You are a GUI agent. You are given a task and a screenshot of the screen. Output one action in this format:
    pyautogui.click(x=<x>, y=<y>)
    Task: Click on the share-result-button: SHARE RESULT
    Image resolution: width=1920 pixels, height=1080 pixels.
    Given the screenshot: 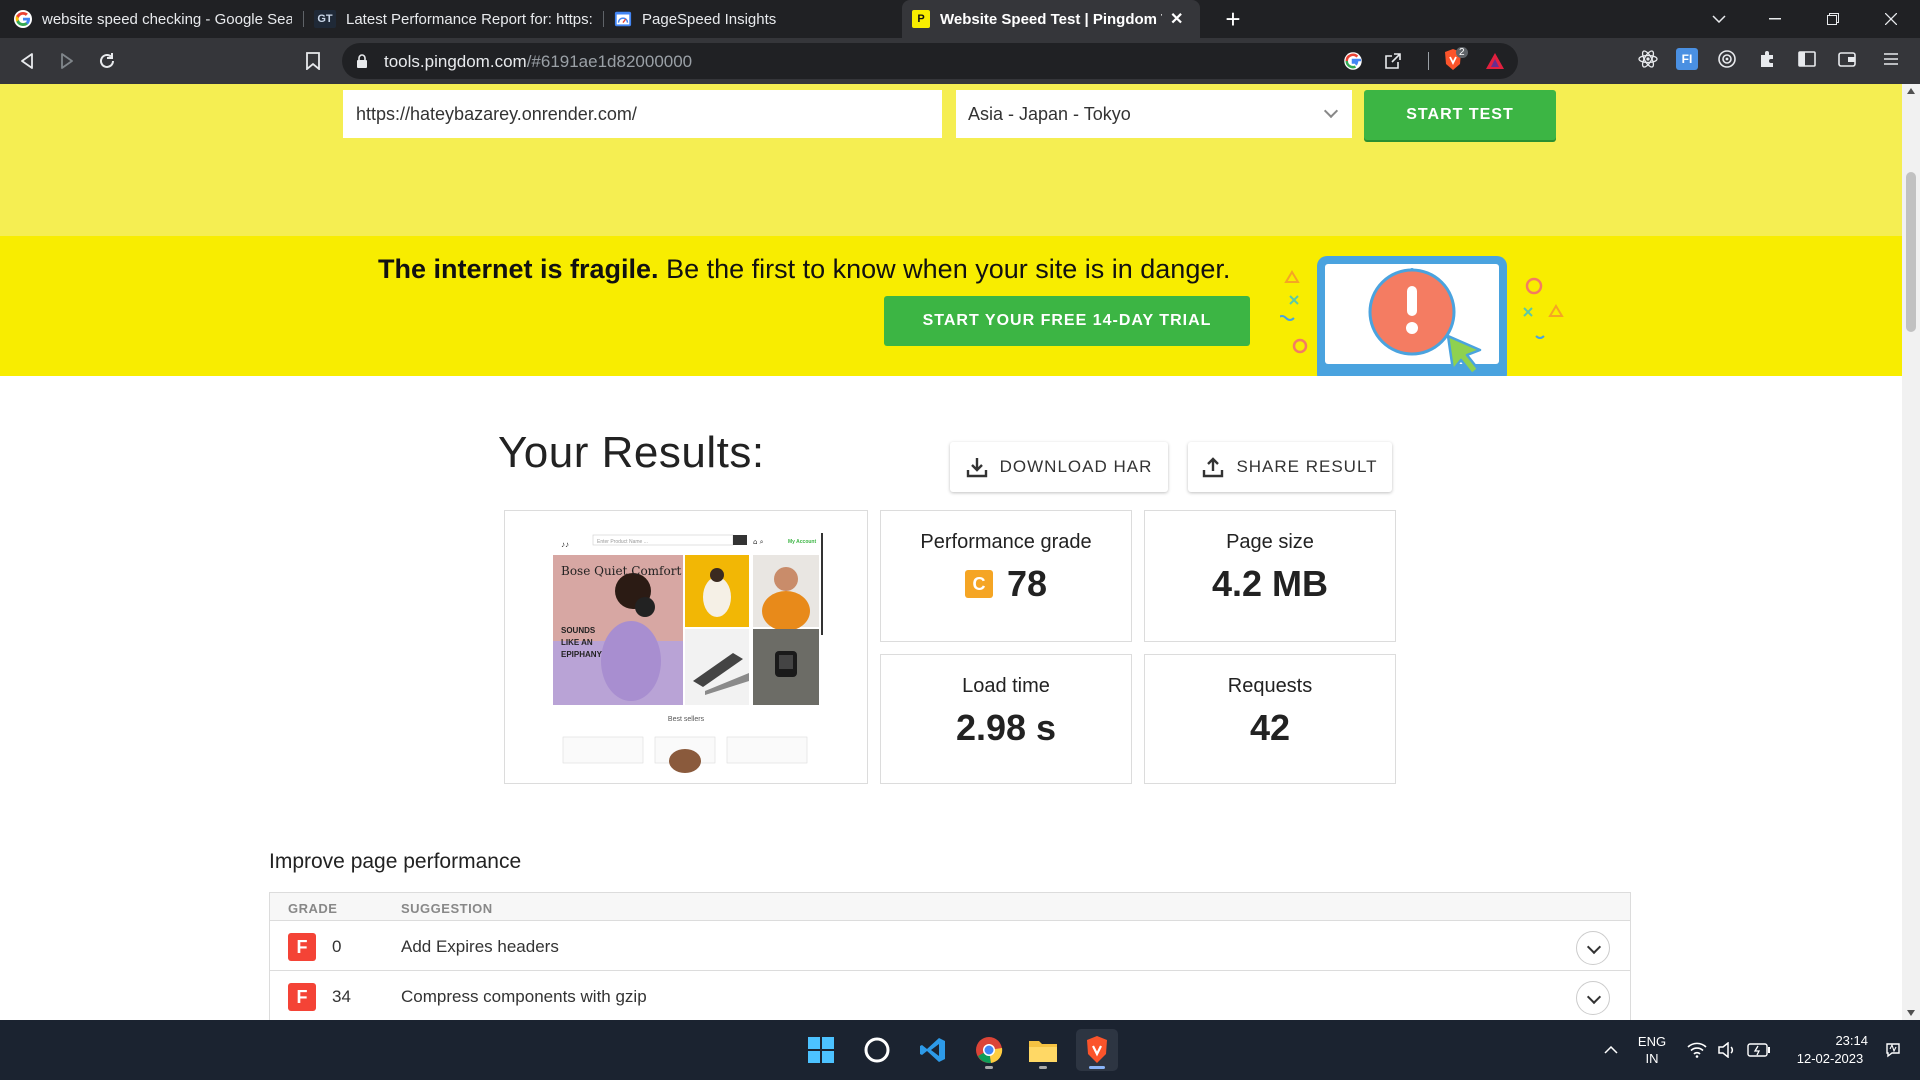 What is the action you would take?
    pyautogui.click(x=1290, y=467)
    